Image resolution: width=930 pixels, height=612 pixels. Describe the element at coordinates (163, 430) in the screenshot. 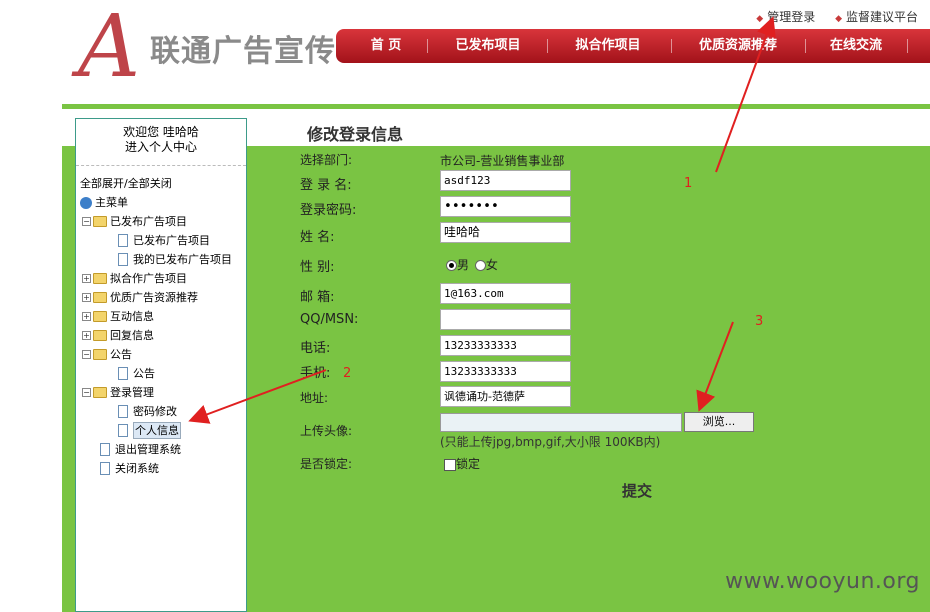

I see `sidebar-item-personal-info: 个人信息` at that location.